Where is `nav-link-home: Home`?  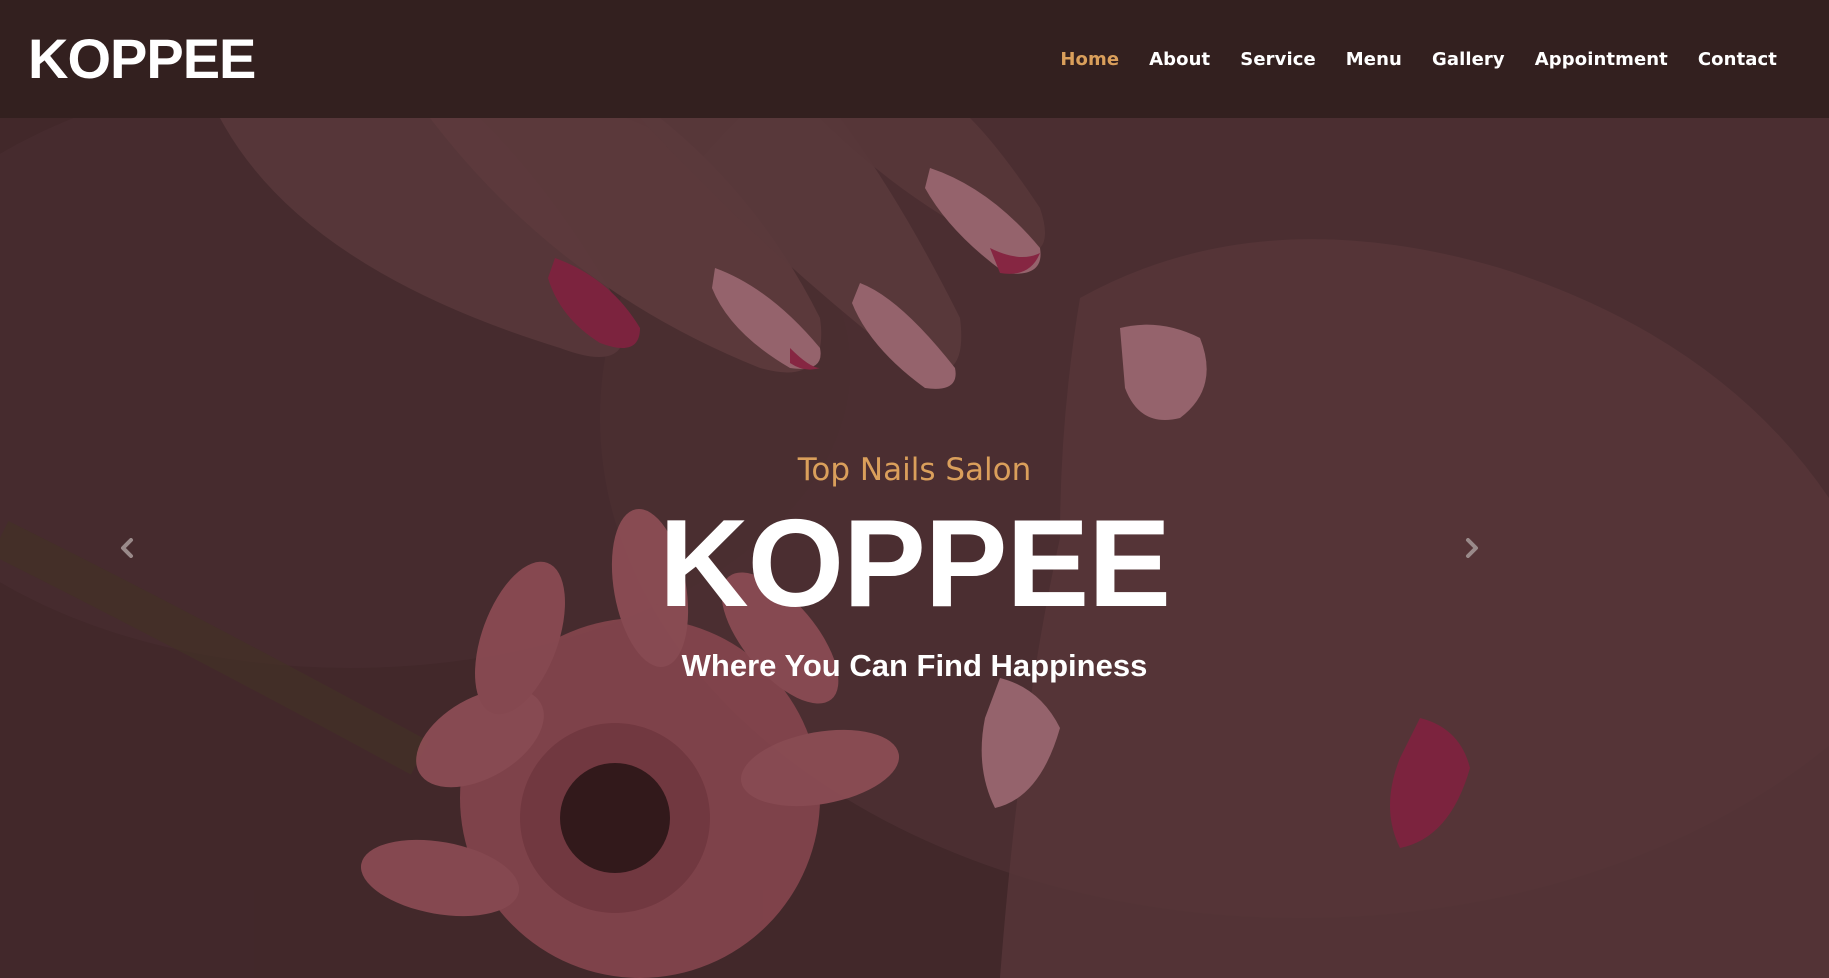
nav-link-home: Home is located at coordinates (1089, 59).